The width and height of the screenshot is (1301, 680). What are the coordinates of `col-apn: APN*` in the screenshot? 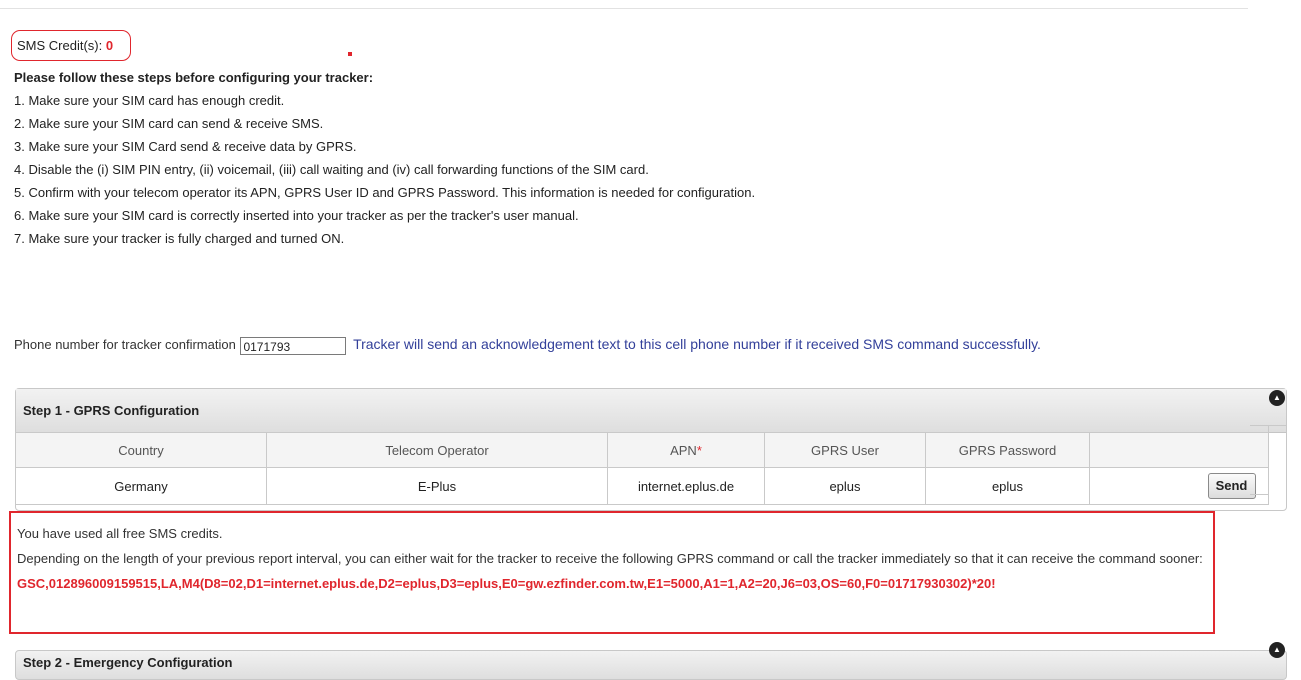 It's located at (686, 450).